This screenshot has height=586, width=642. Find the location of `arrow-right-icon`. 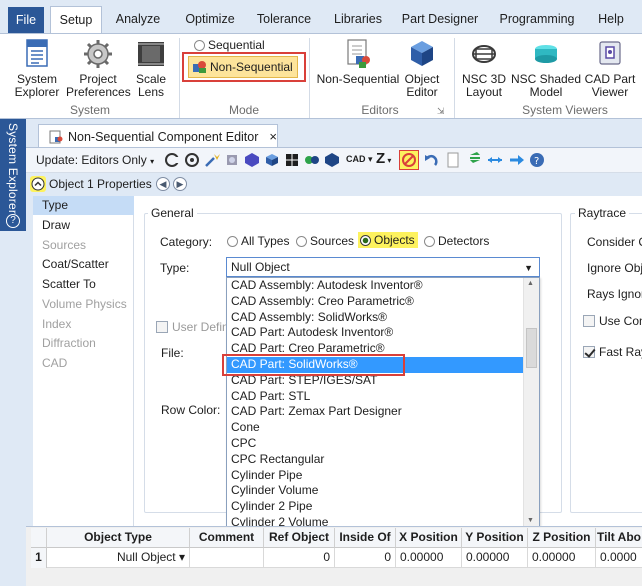

arrow-right-icon is located at coordinates (517, 160).